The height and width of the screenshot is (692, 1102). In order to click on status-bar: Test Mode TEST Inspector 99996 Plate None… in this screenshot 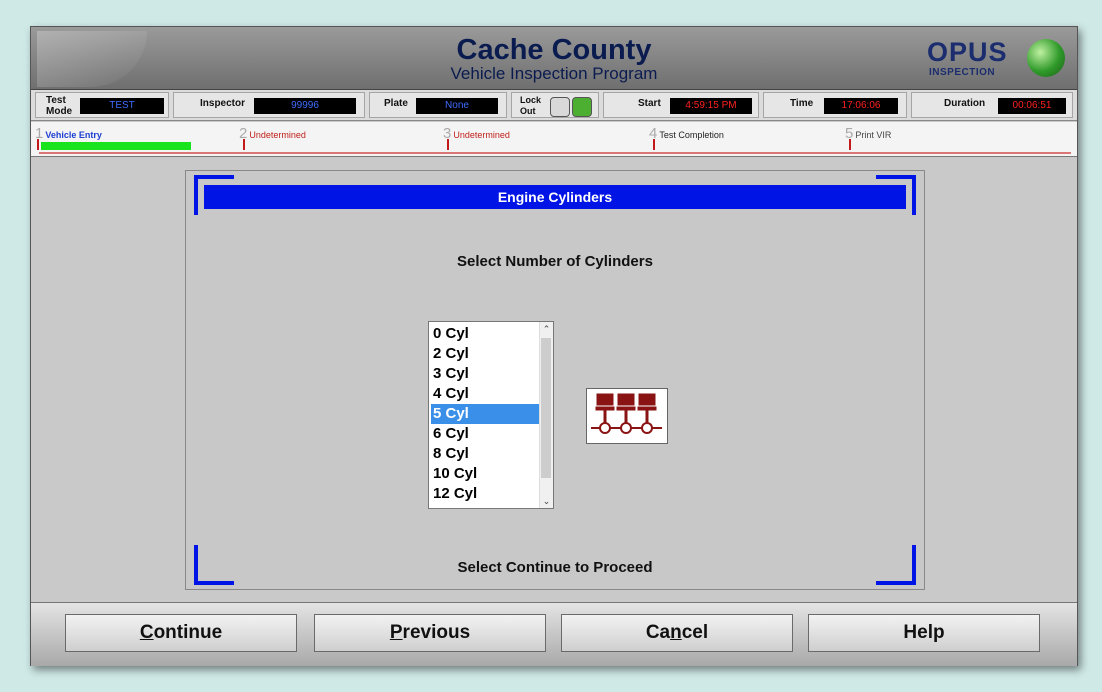, I will do `click(554, 105)`.